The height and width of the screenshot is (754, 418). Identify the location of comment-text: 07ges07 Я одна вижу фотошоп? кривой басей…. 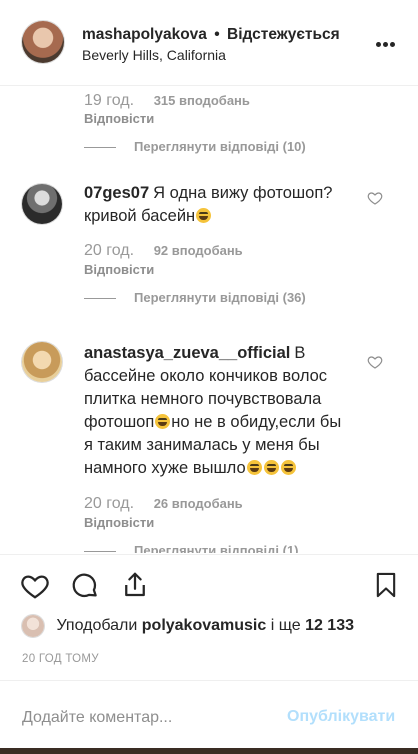
(216, 205).